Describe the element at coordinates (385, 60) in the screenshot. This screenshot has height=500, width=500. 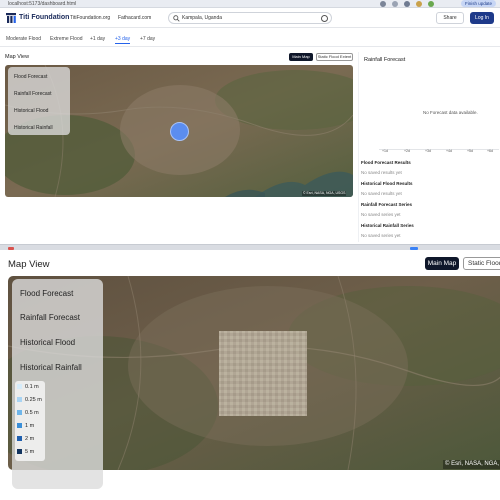
I see `rainfall-forecast-title: Rainfall Forecast` at that location.